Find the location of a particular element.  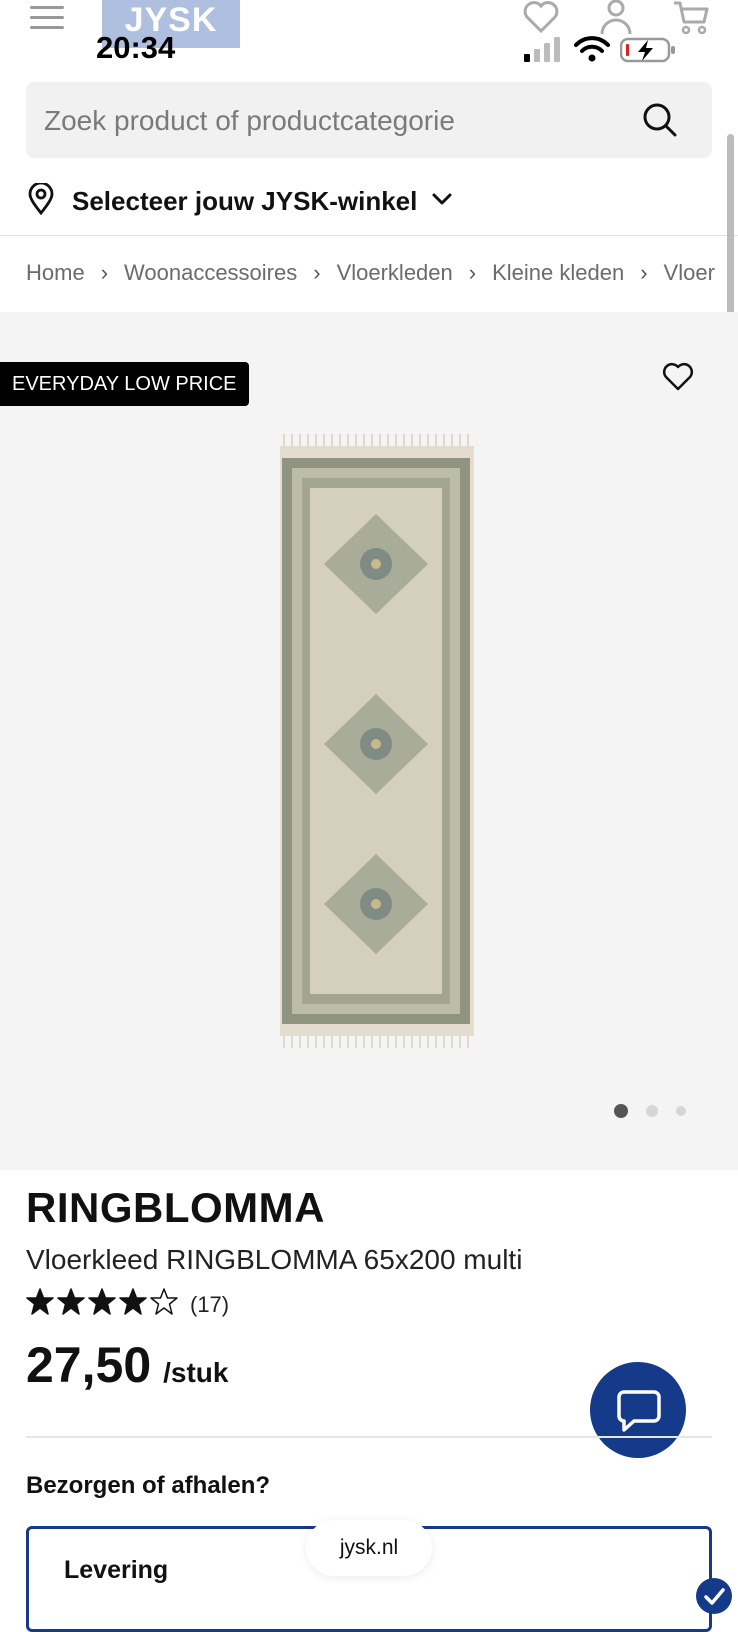

image-carousel-dots is located at coordinates (650, 1111).